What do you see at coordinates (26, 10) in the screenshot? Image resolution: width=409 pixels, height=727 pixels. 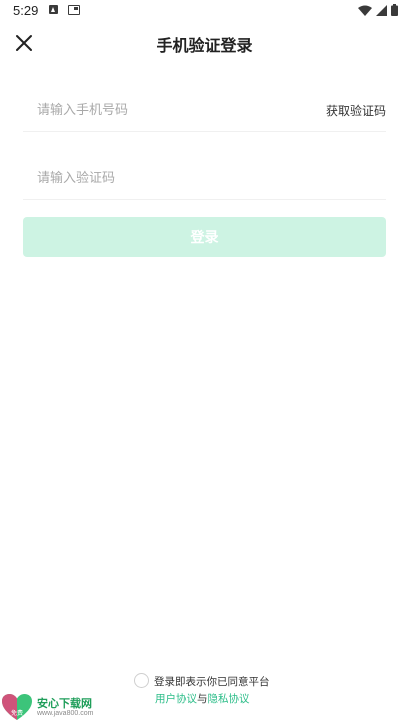 I see `status-time: 5:29` at bounding box center [26, 10].